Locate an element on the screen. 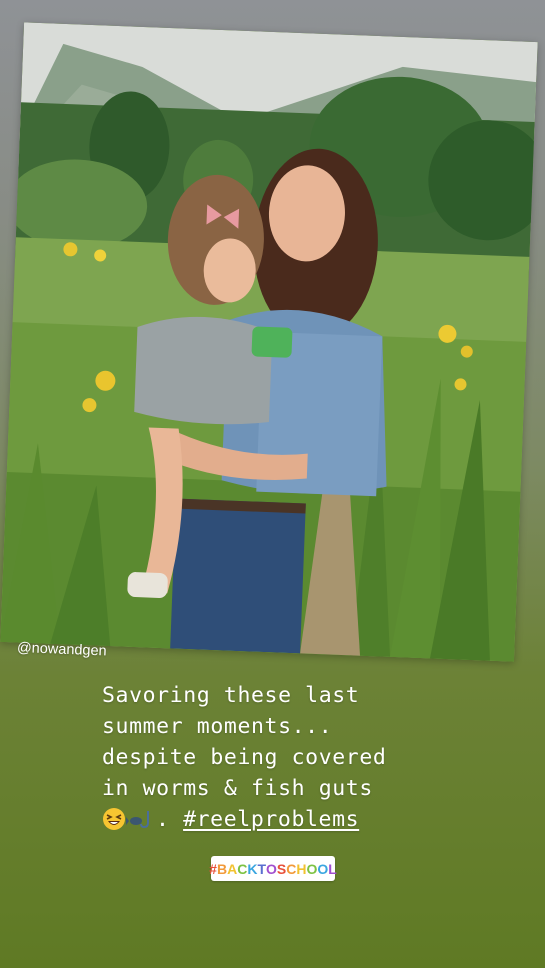 This screenshot has height=968, width=545. mention-tag: @nowandgen is located at coordinates (62, 649).